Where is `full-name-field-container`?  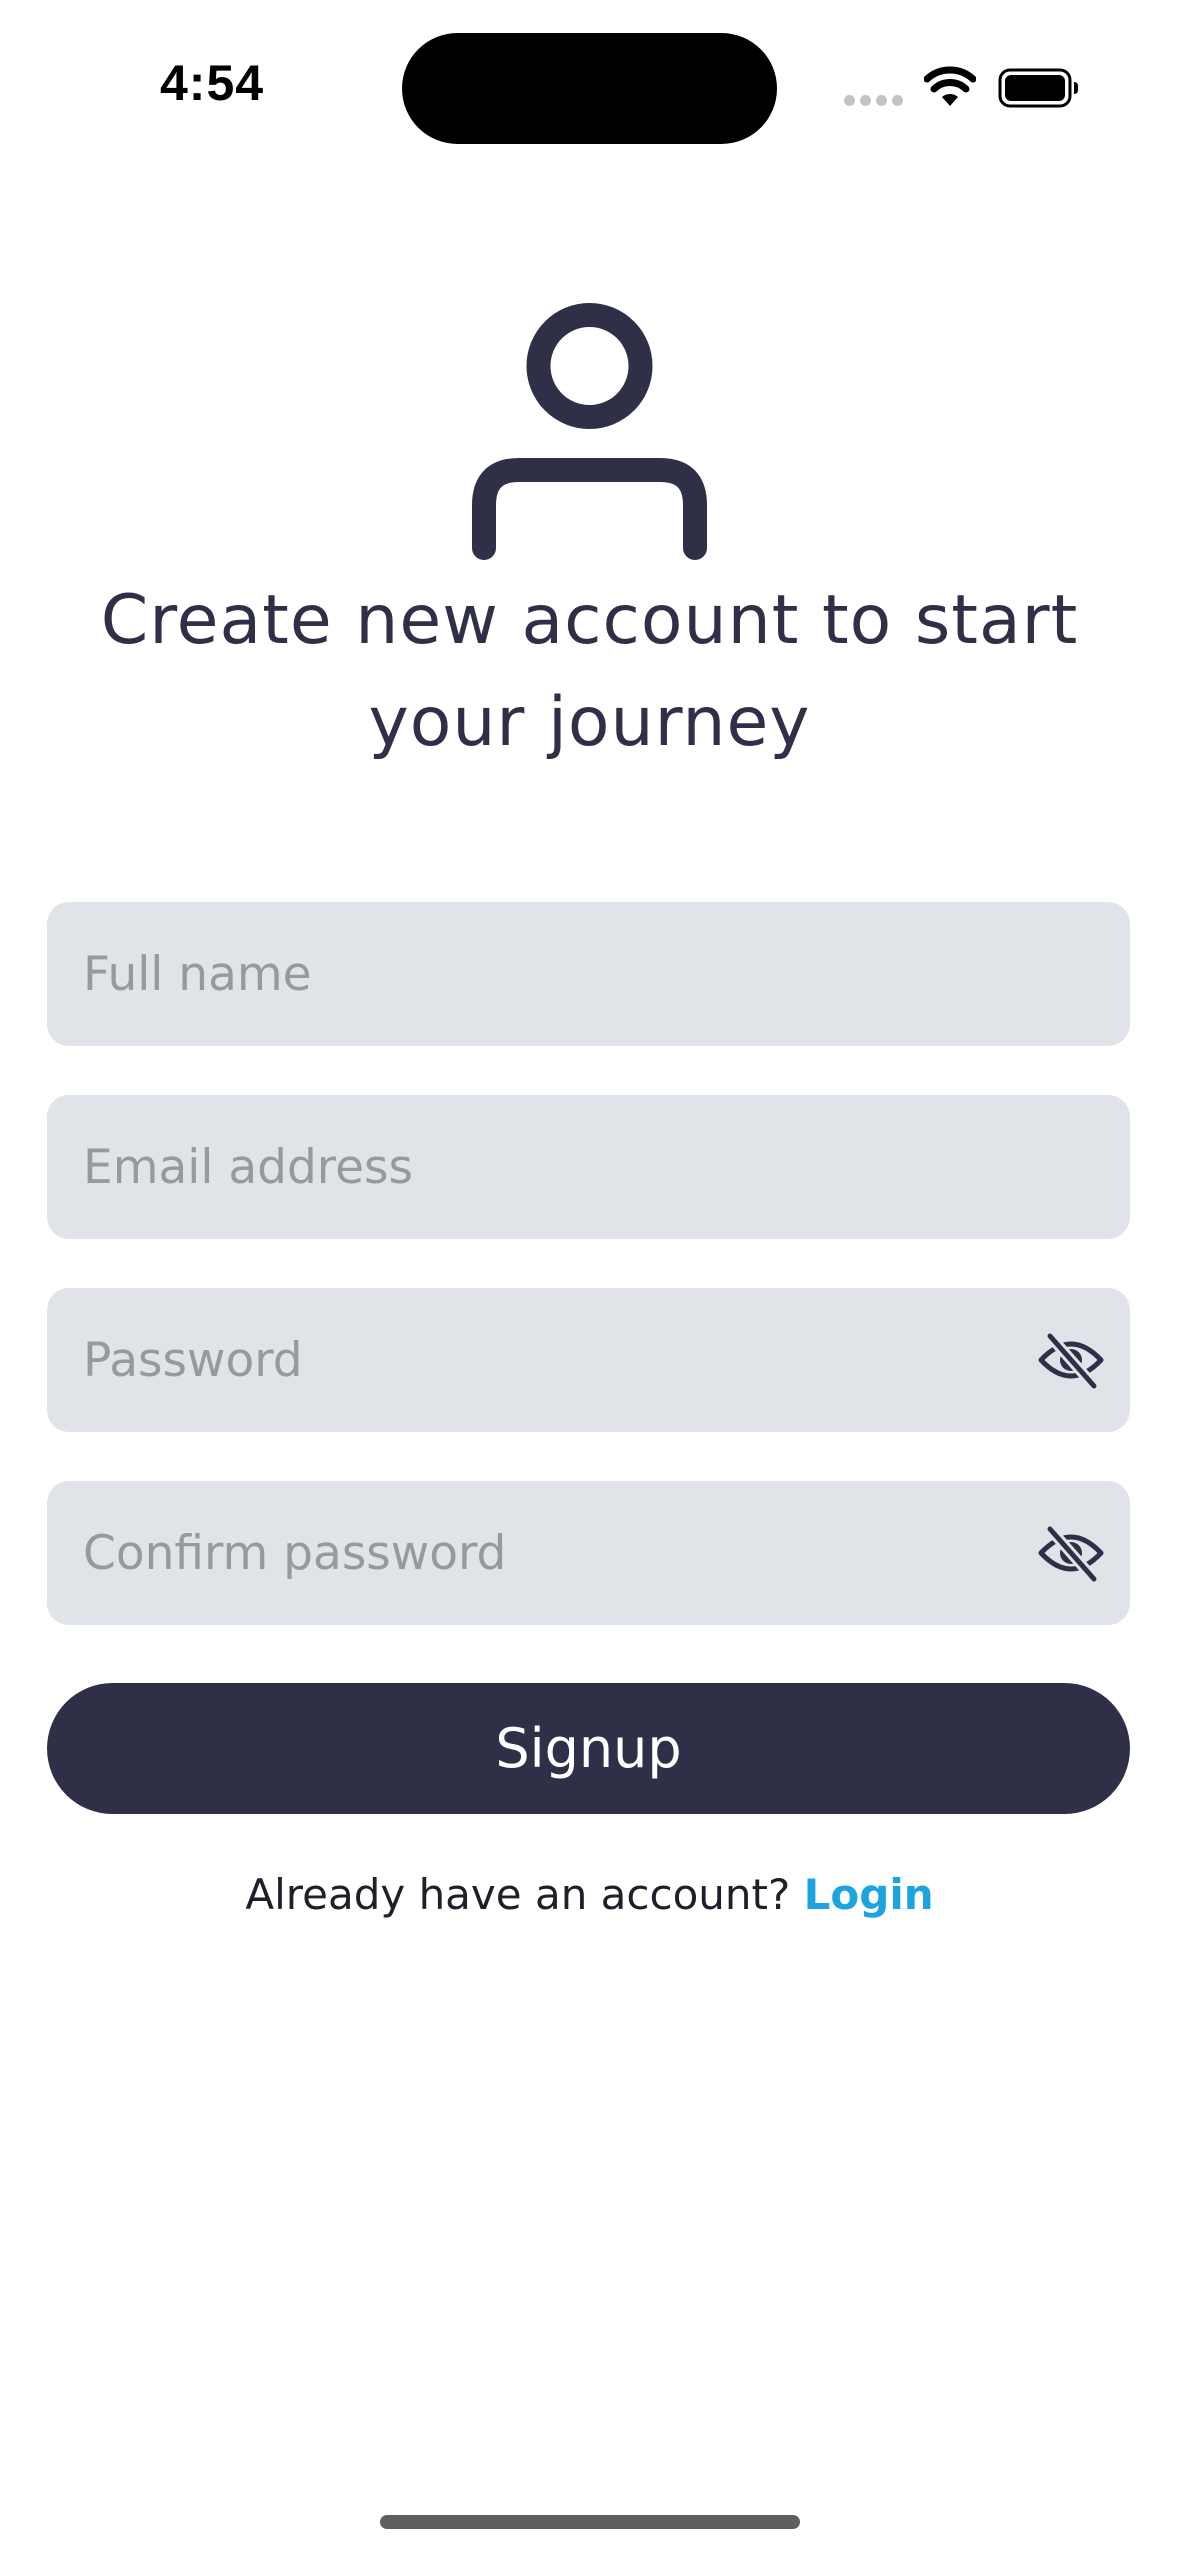
full-name-field-container is located at coordinates (588, 974).